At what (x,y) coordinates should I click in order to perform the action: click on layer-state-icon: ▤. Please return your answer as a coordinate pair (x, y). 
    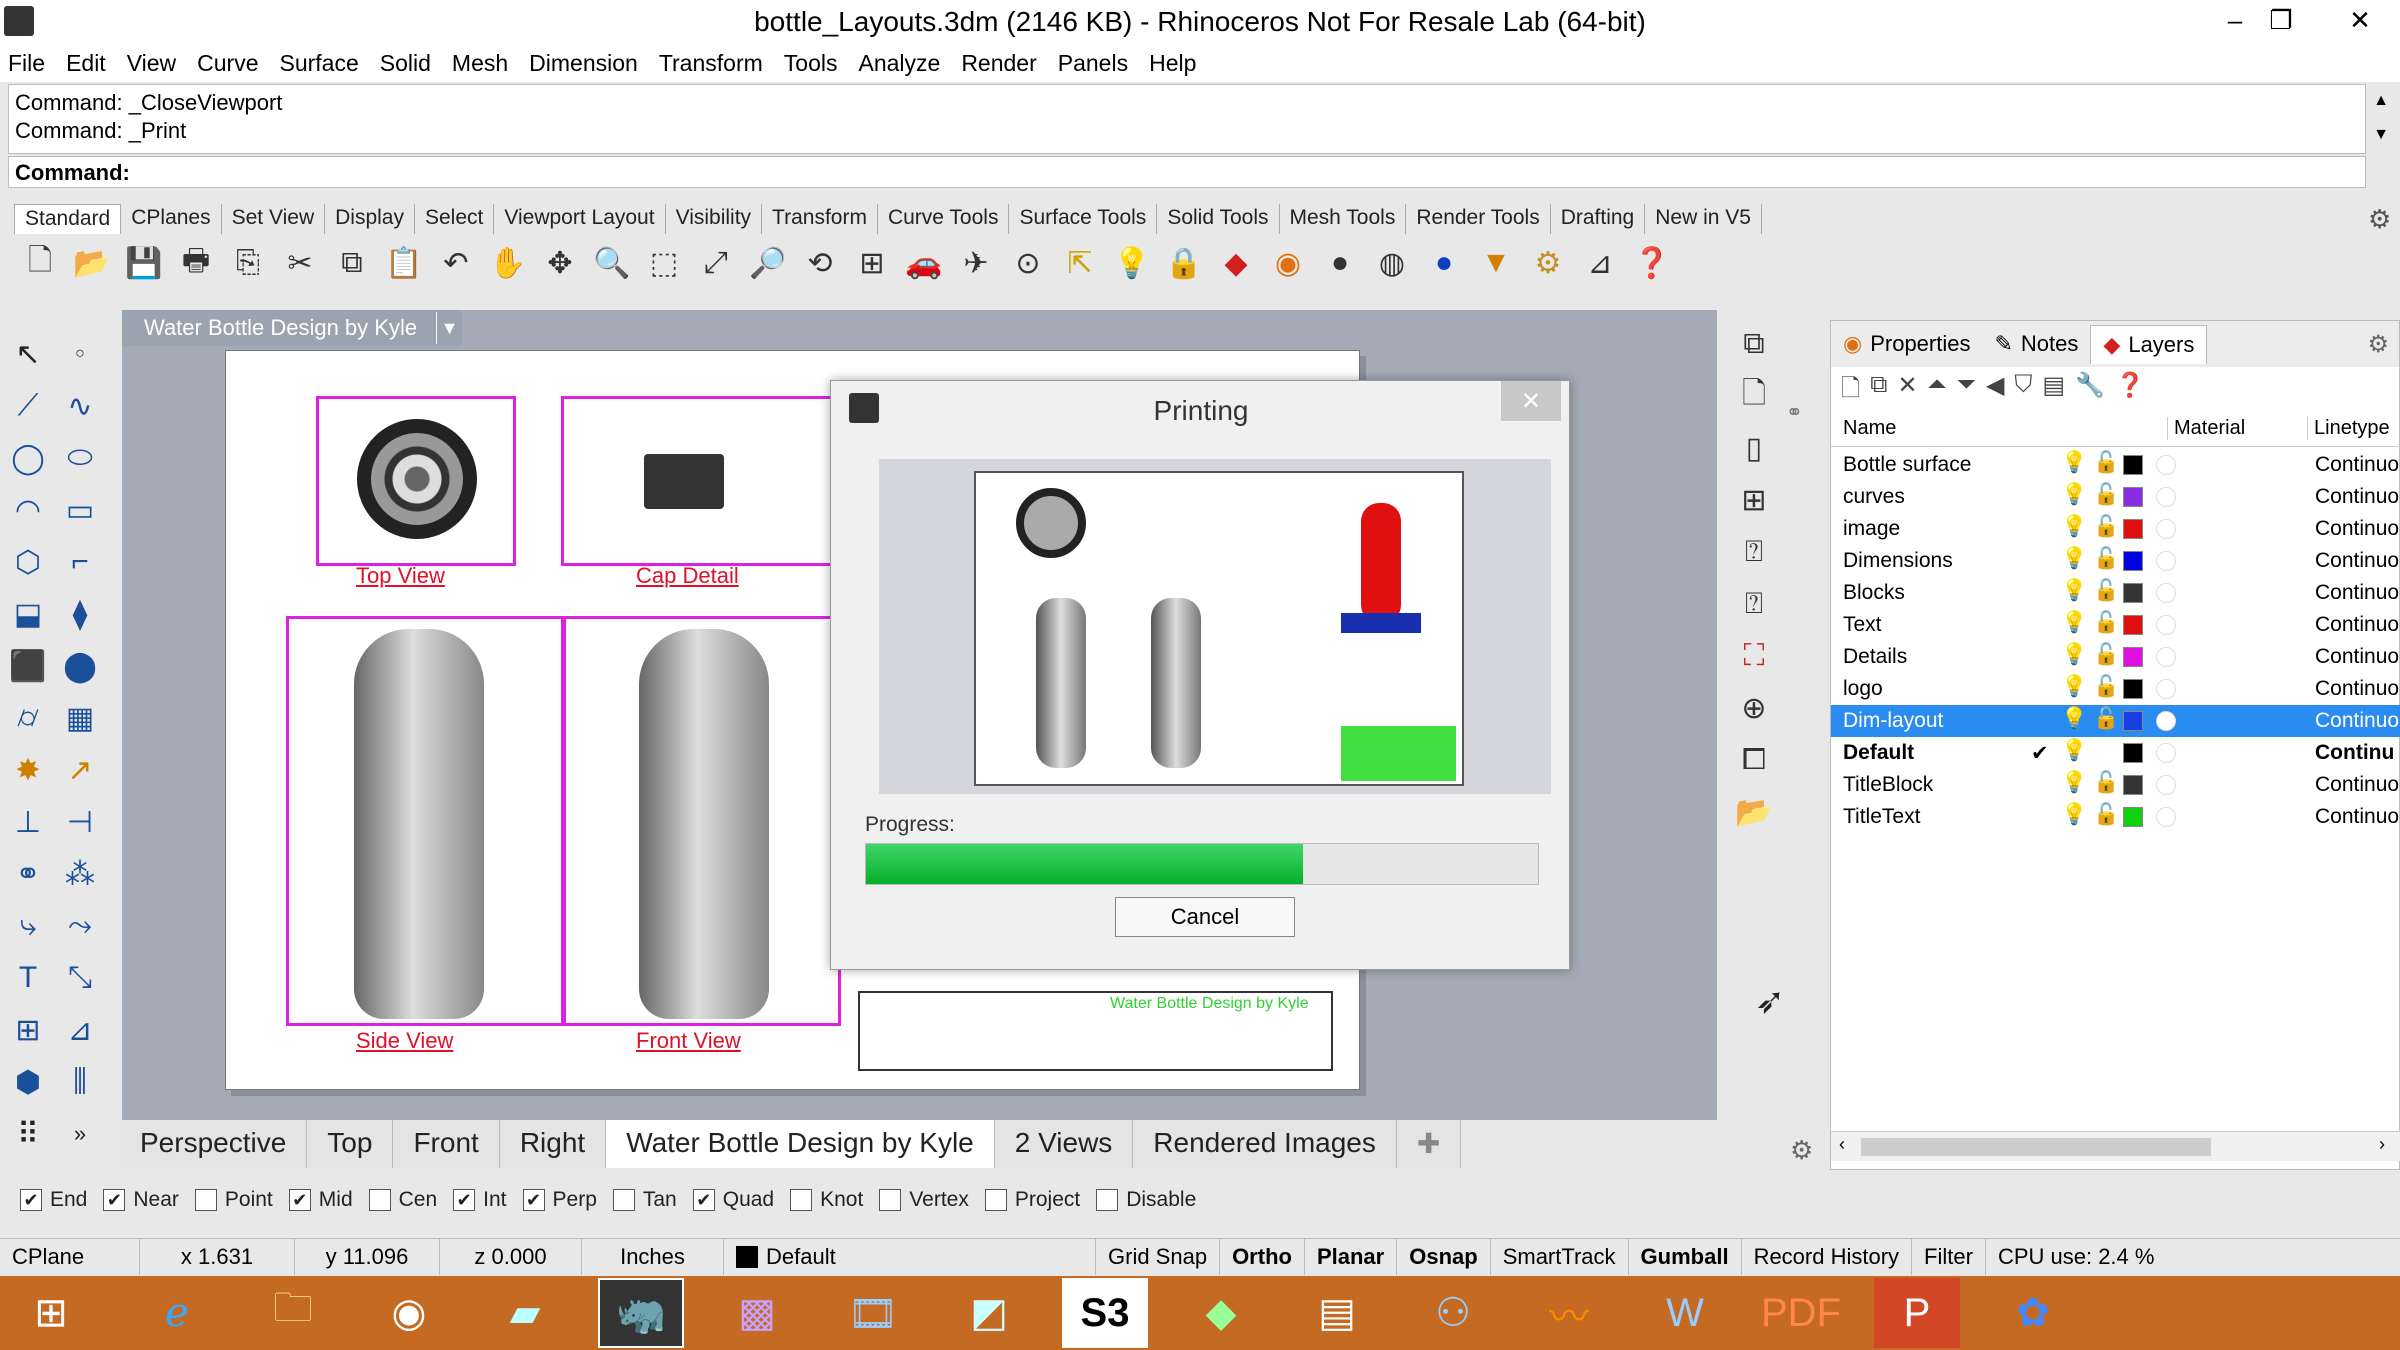
    Looking at the image, I should click on (2053, 388).